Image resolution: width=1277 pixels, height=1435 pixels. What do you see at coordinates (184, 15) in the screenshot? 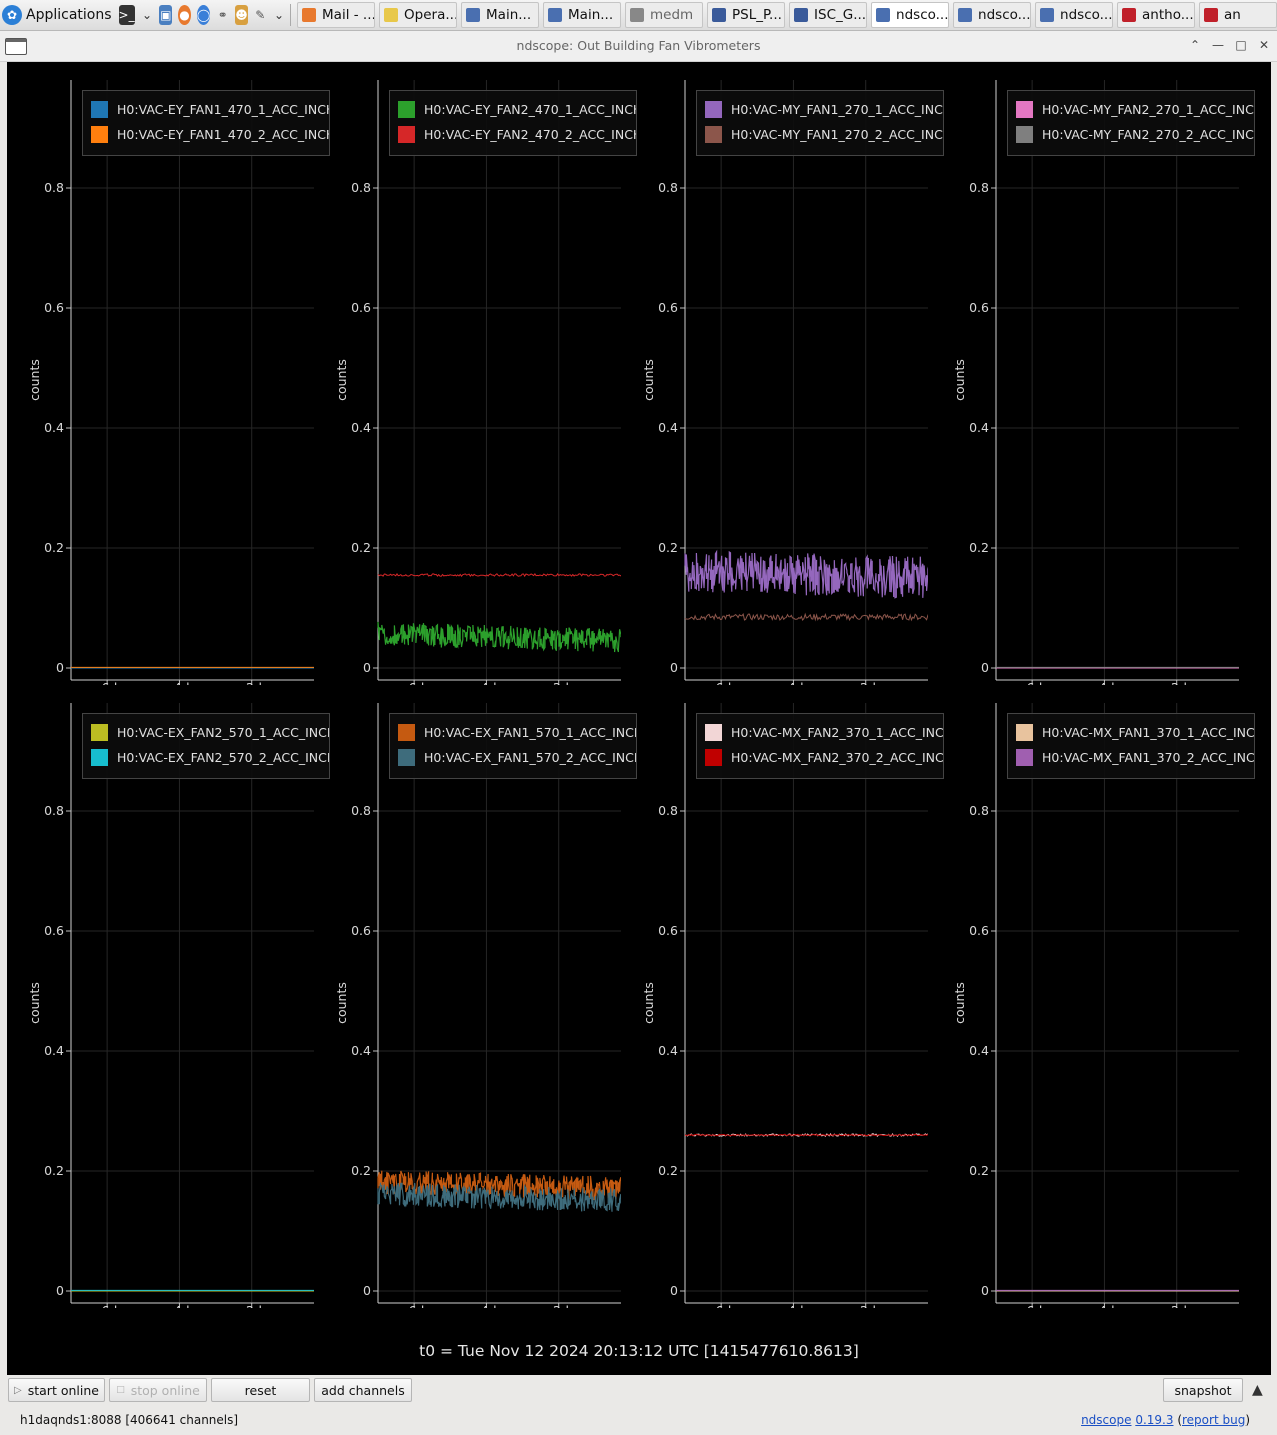
I see `firefox-icon: ●` at bounding box center [184, 15].